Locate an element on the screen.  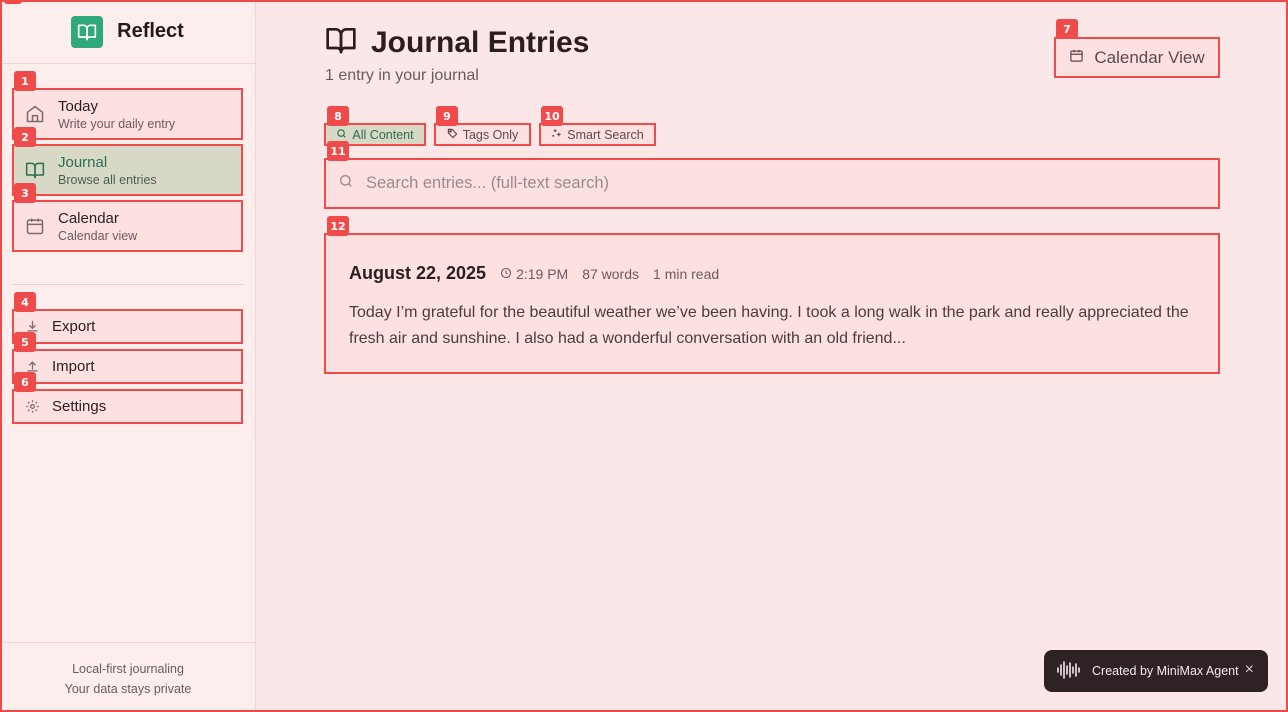
import-label: Import is located at coordinates (73, 366).